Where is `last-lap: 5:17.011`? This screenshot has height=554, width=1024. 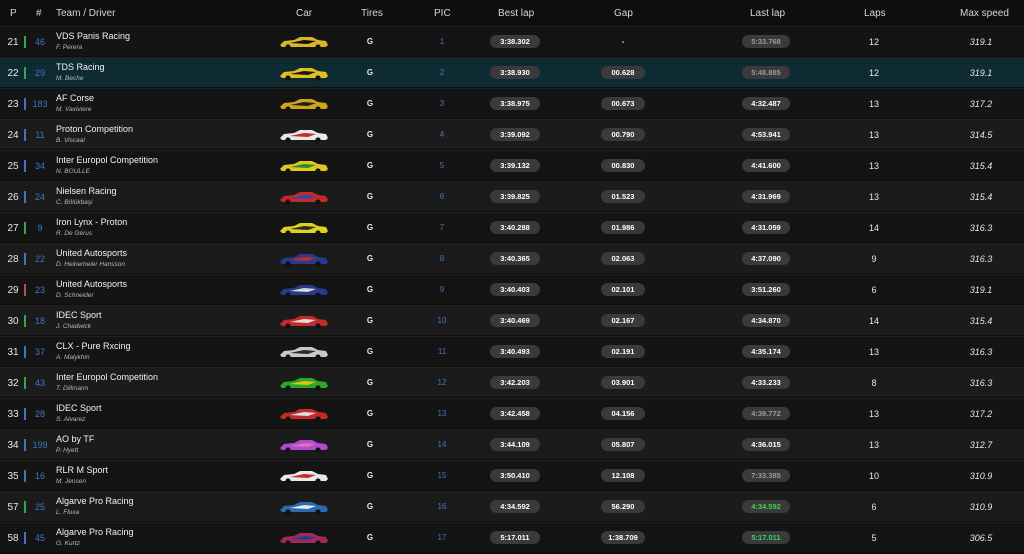
last-lap: 5:17.011 is located at coordinates (766, 537).